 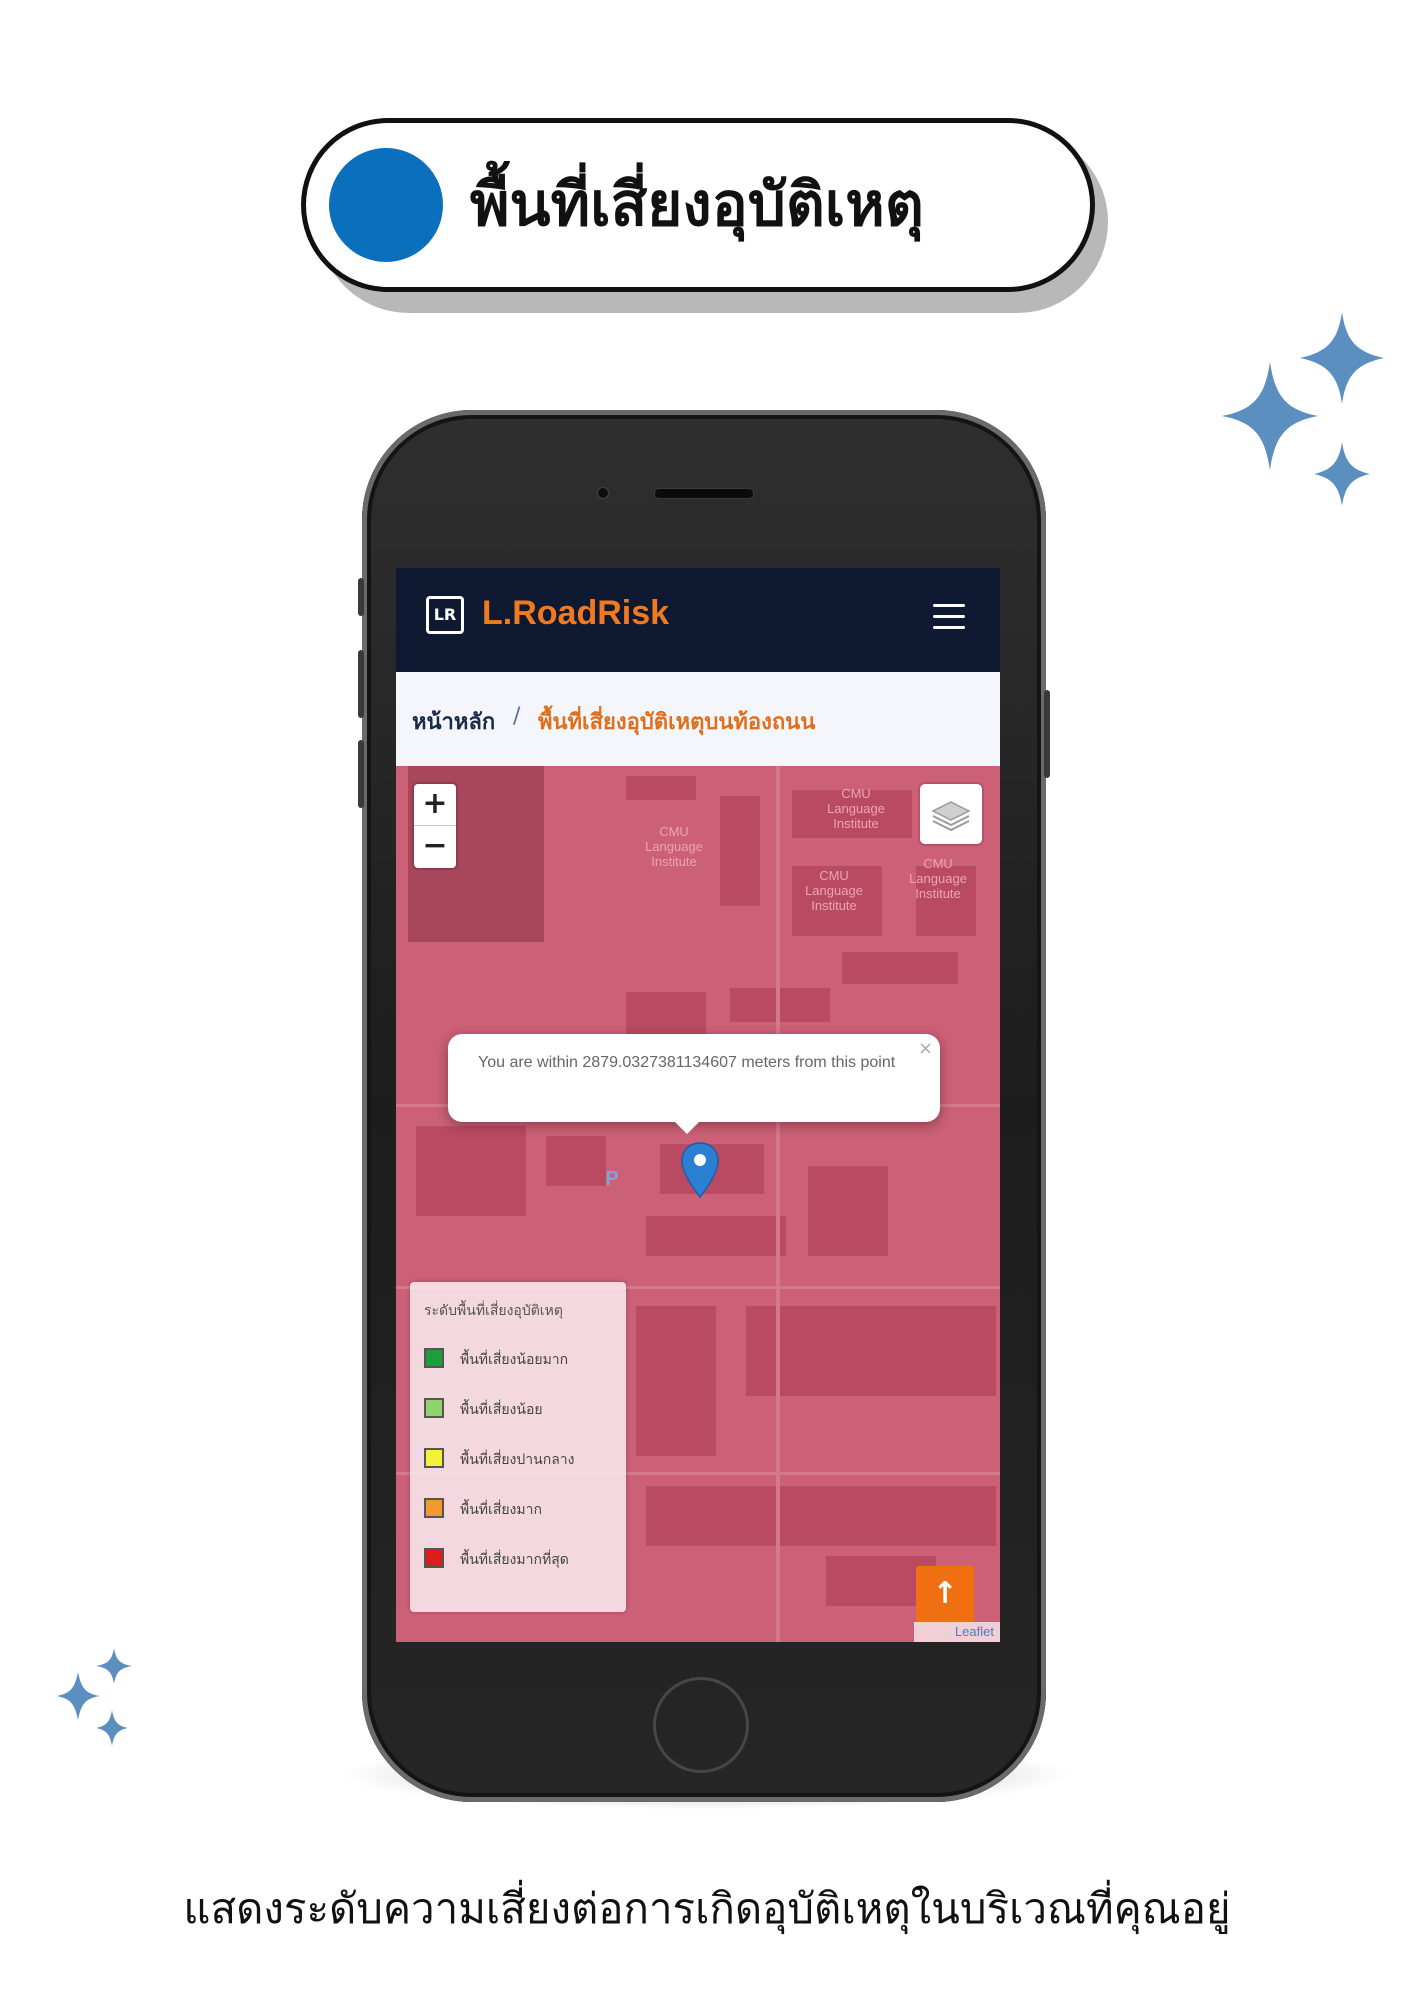 What do you see at coordinates (1047, 734) in the screenshot?
I see `phone-power-button` at bounding box center [1047, 734].